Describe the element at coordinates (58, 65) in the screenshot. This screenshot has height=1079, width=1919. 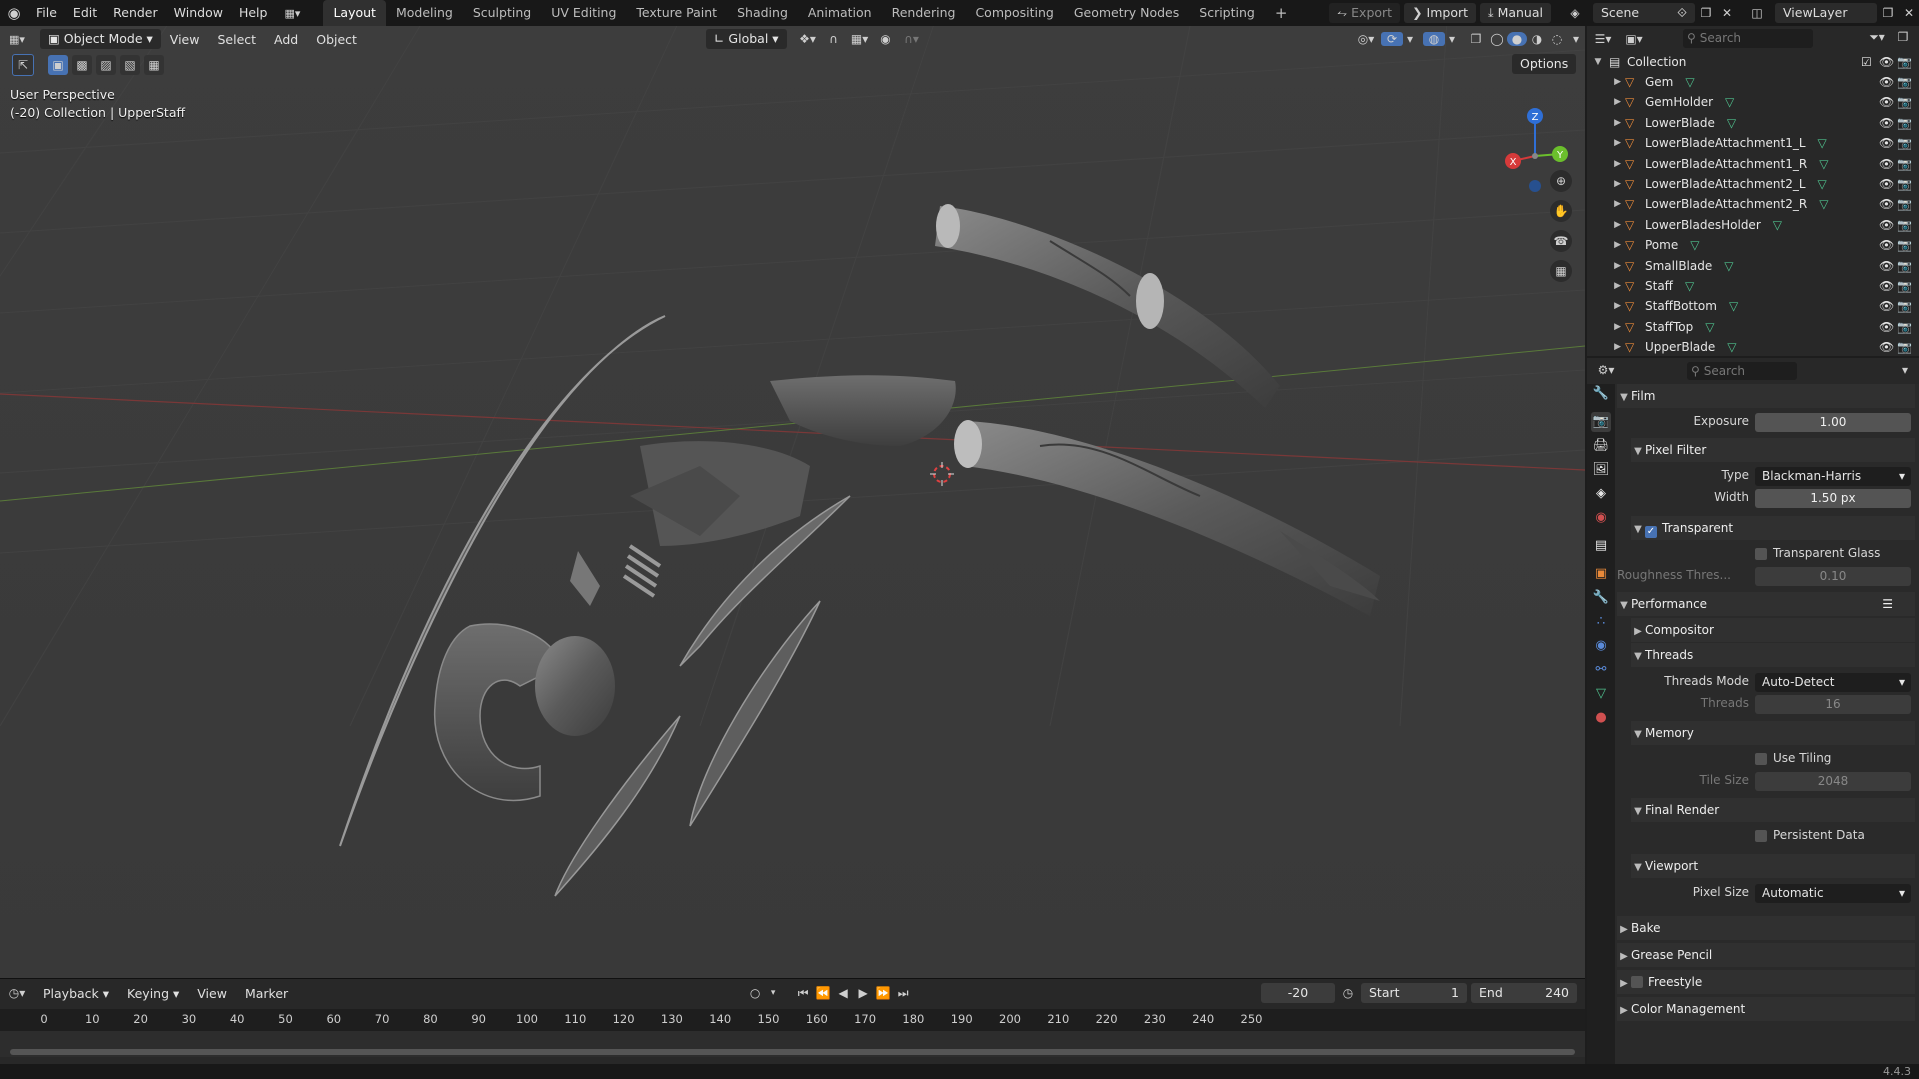
I see `selection-mode-set-icon: ▣` at that location.